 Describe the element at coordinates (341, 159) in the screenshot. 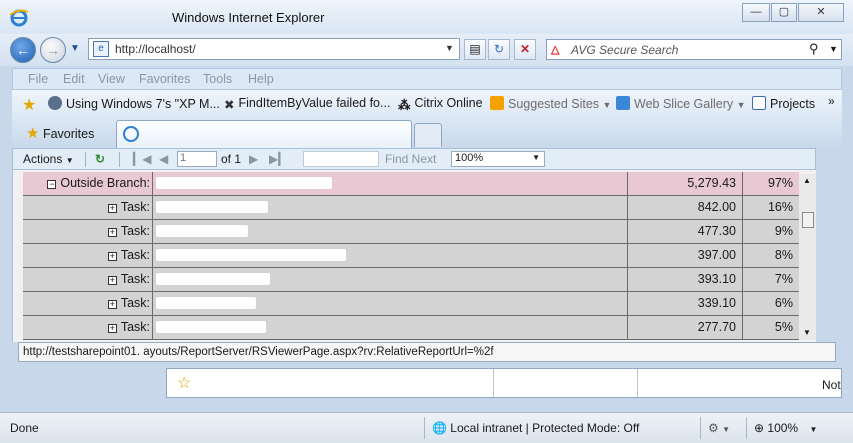

I see `find-text-input` at that location.